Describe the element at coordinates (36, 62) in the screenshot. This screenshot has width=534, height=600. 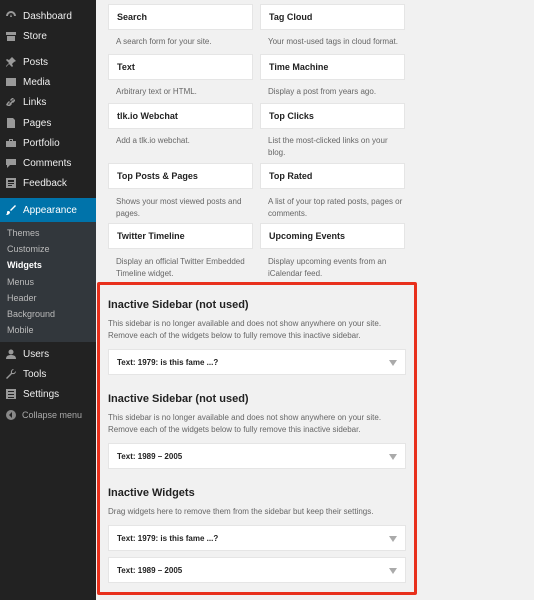
I see `menu-label: Posts` at that location.